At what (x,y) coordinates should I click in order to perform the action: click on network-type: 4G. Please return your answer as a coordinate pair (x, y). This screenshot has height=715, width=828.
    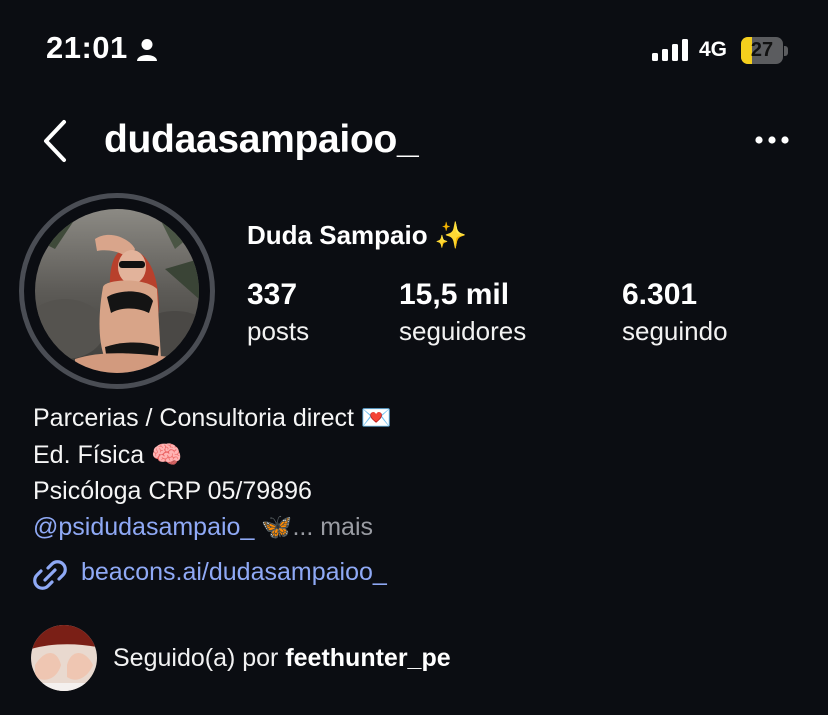
    Looking at the image, I should click on (713, 49).